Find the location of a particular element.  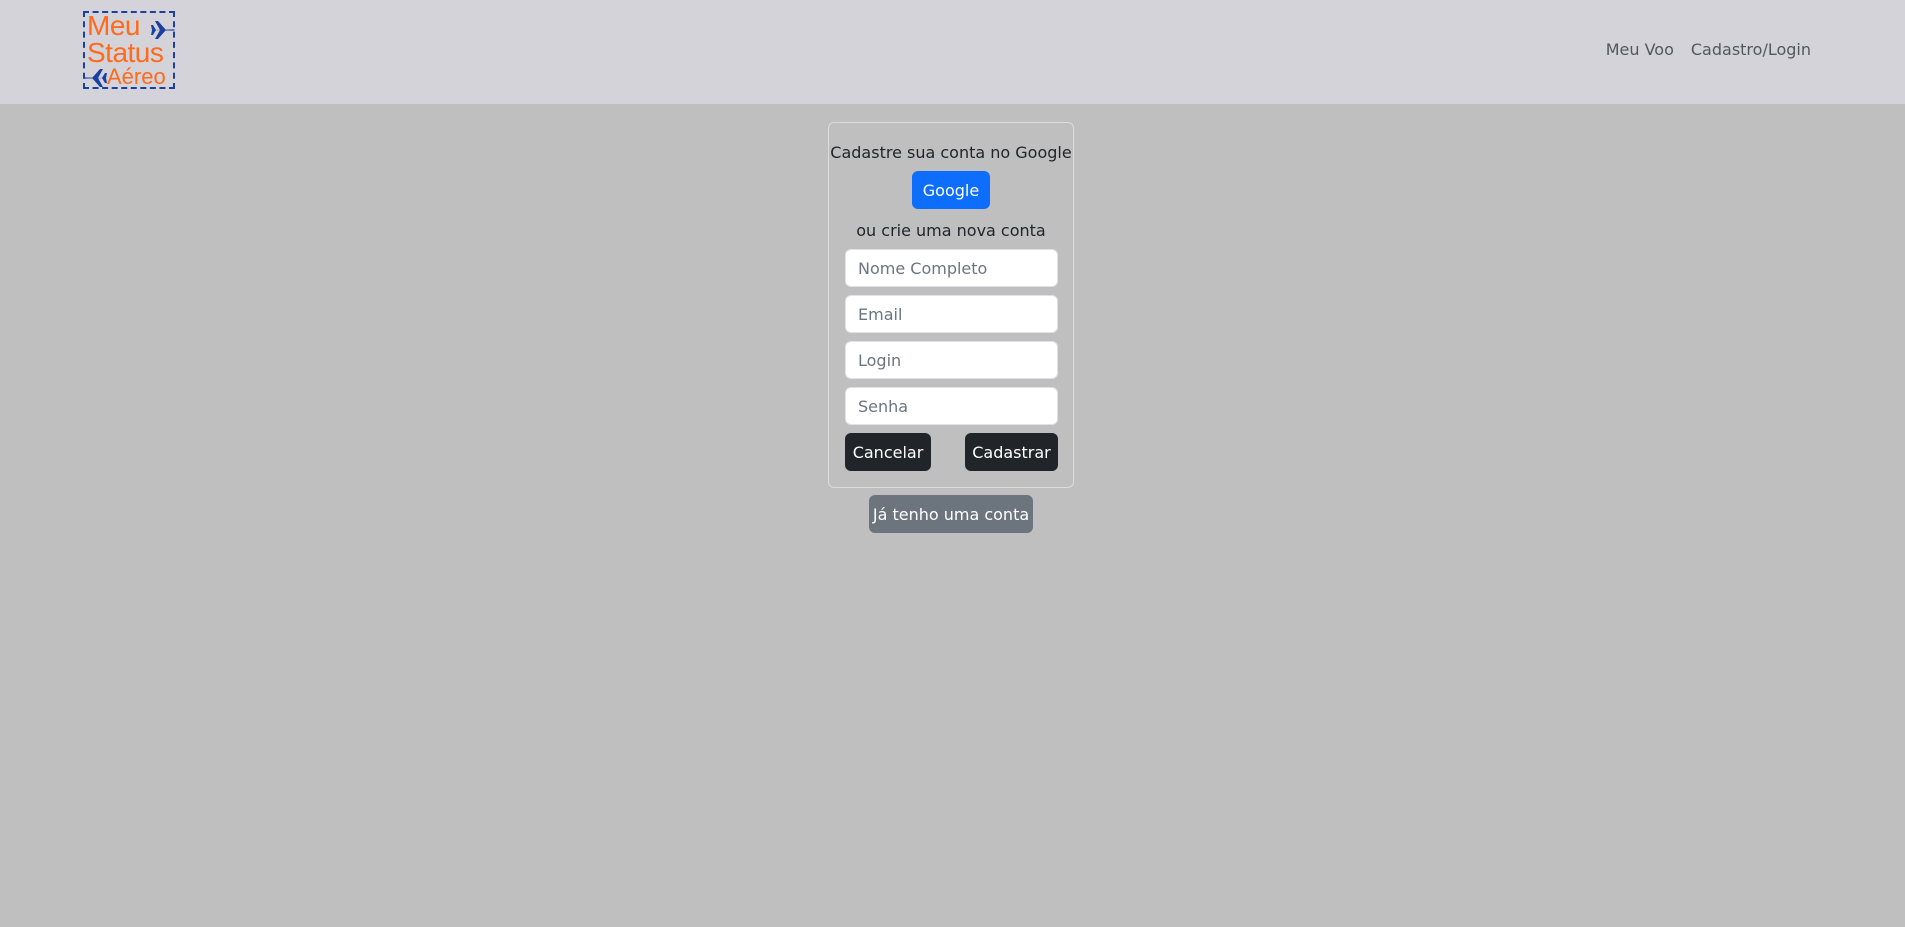

full-name-input is located at coordinates (951, 268).